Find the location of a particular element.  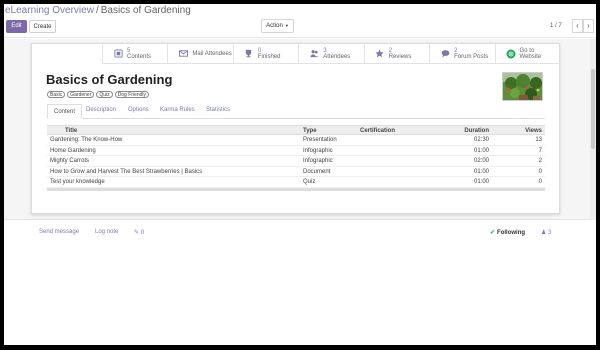

caret-down-icon: ▼ is located at coordinates (286, 25).